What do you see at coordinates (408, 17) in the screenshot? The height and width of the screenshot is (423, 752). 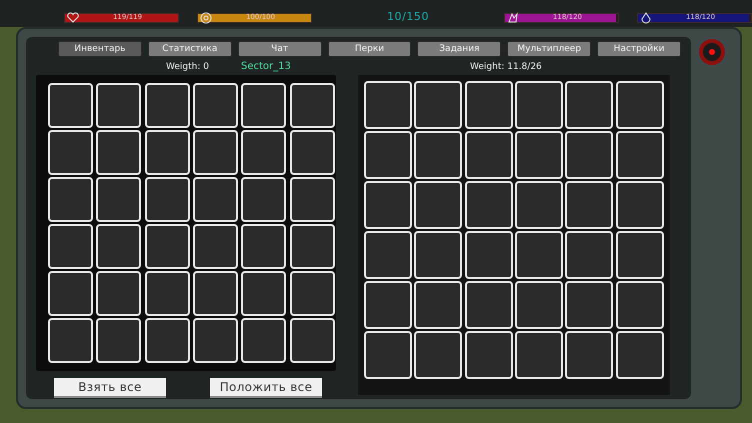 I see `ammo-counter: 10/150` at bounding box center [408, 17].